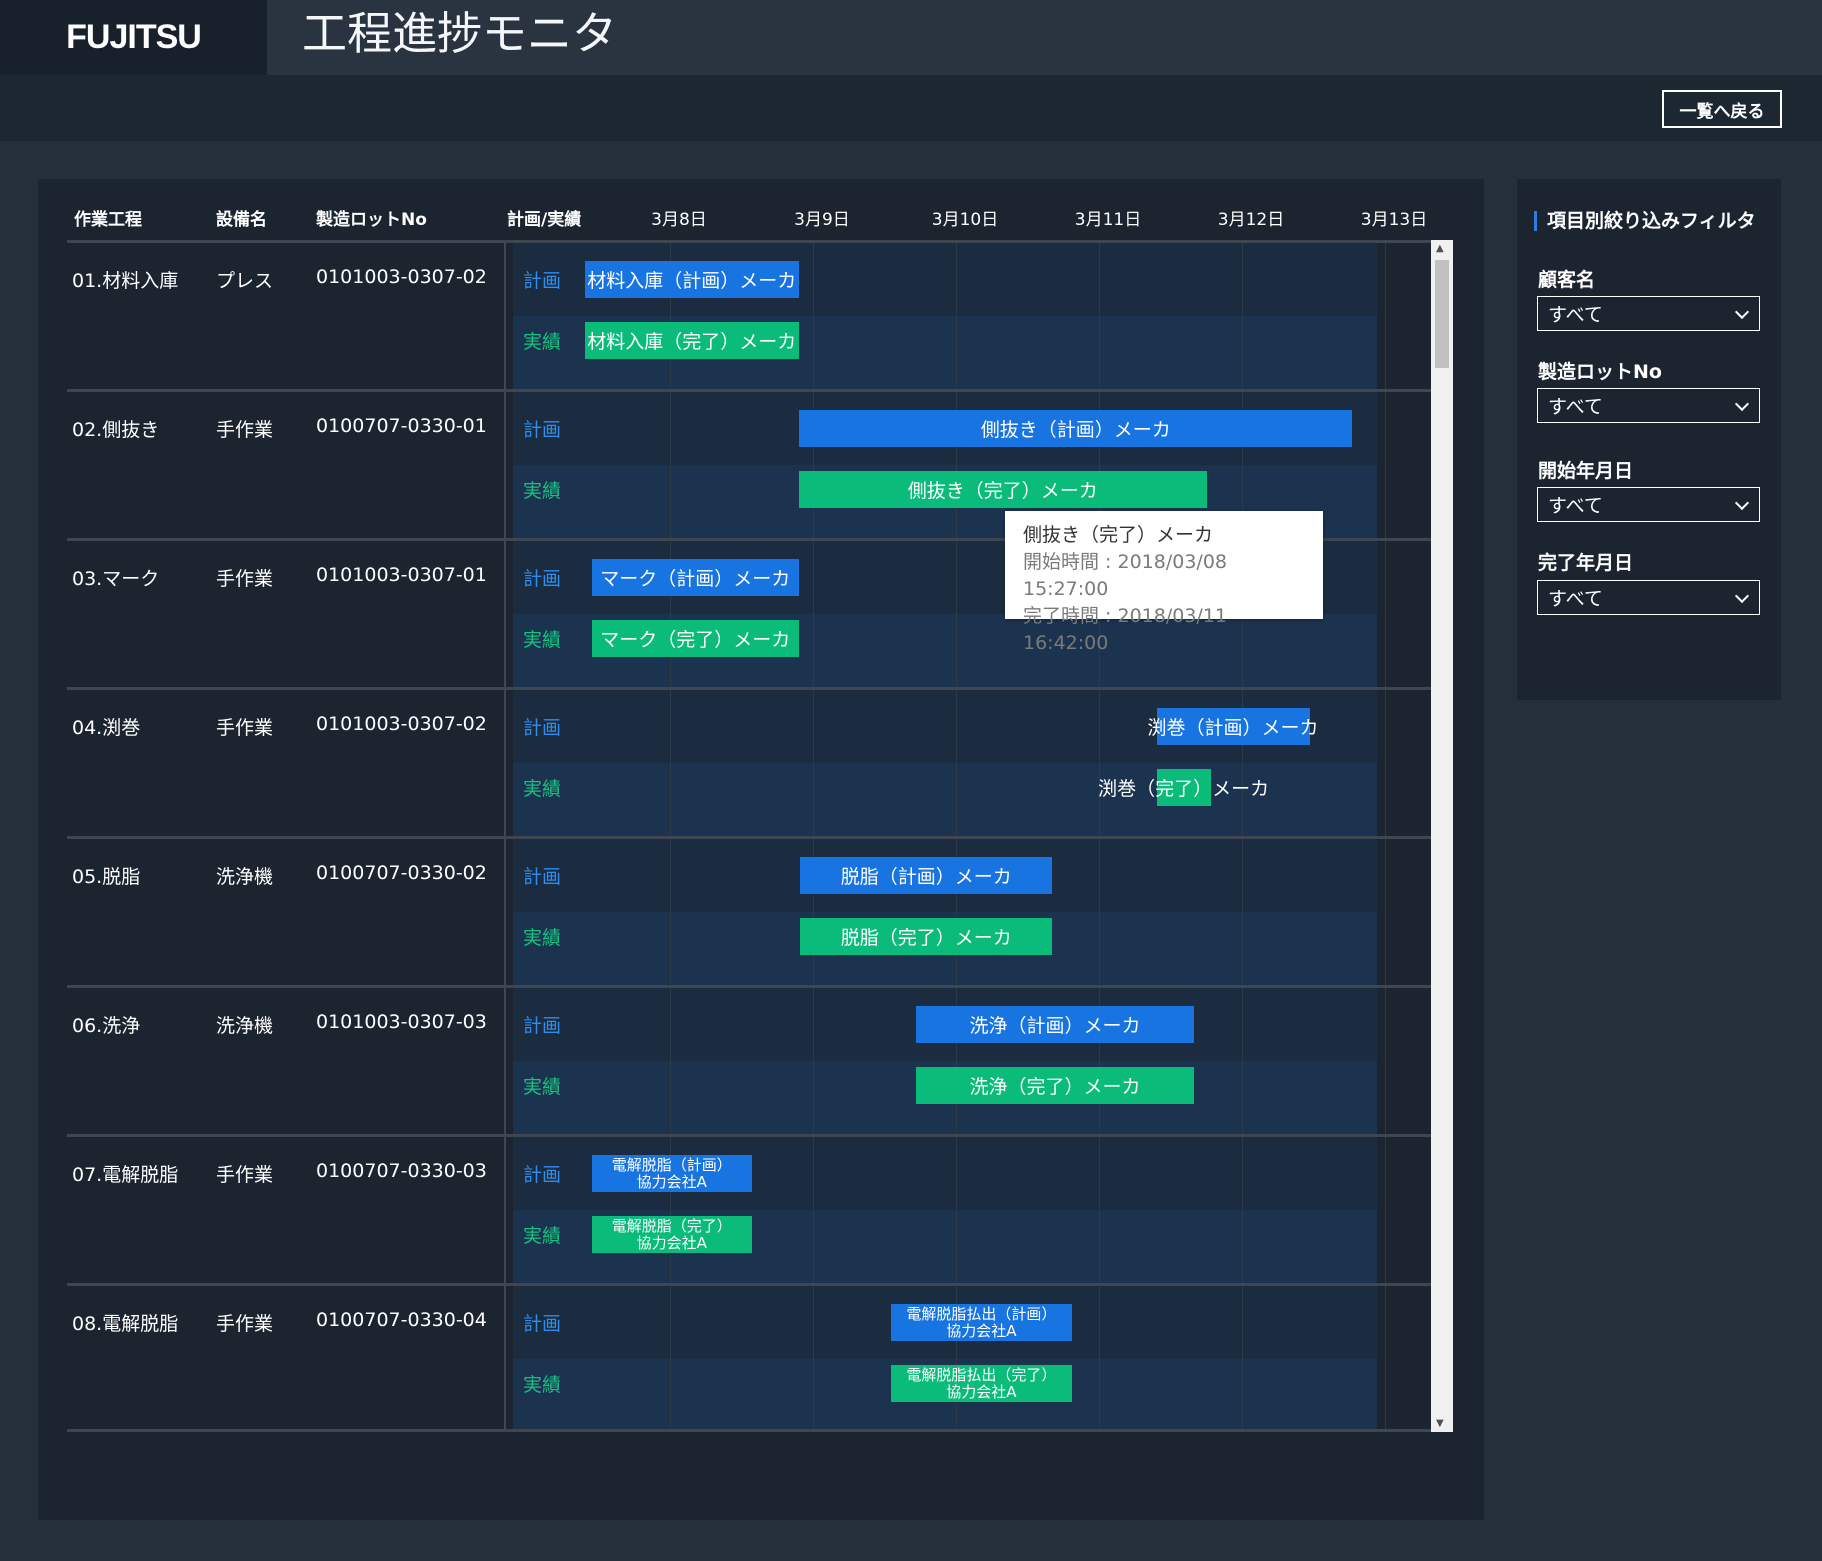 This screenshot has height=1561, width=1822. Describe the element at coordinates (1125, 629) in the screenshot. I see `tooltip-end-time: 完了時間 : 2018/03/11 16:42:00` at that location.